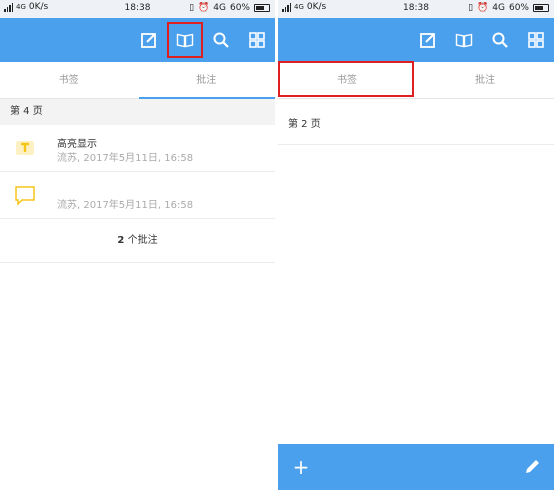 The image size is (554, 490). What do you see at coordinates (416, 122) in the screenshot?
I see `bookmark-item: 第 2 页` at bounding box center [416, 122].